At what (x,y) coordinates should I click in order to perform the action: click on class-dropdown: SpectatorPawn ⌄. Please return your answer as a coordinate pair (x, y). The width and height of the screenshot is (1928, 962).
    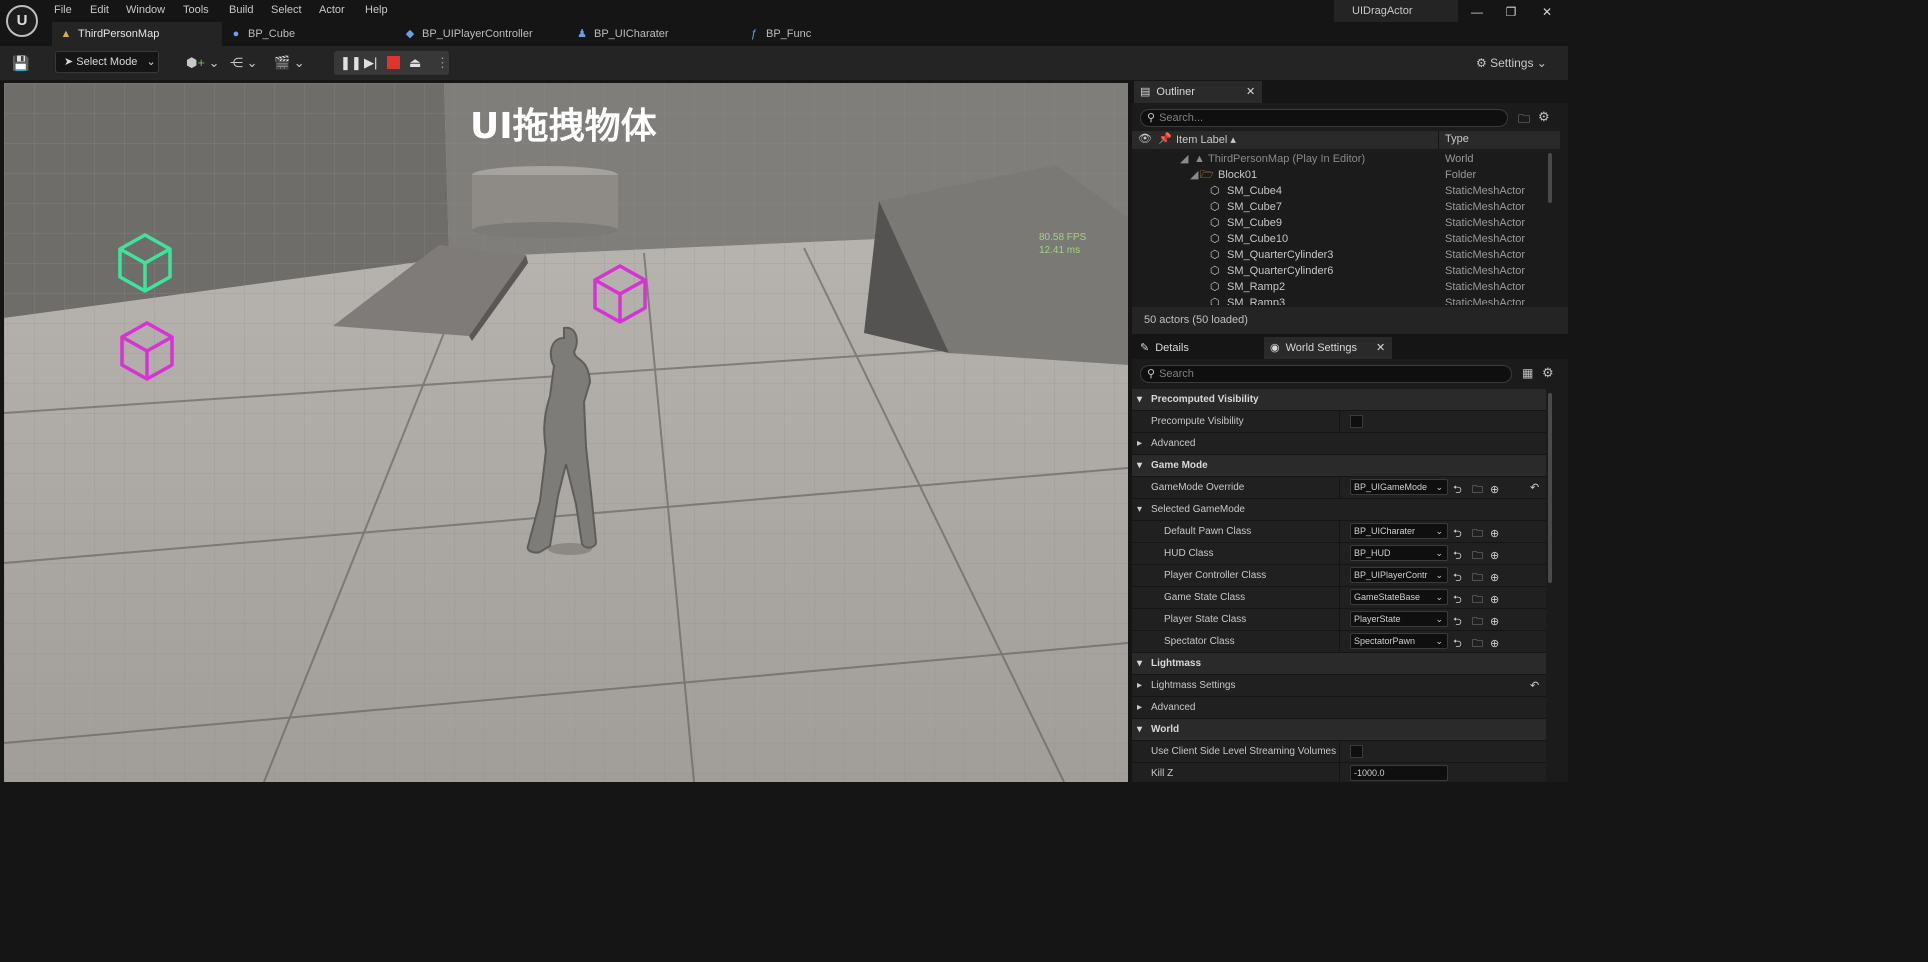
    Looking at the image, I should click on (1399, 641).